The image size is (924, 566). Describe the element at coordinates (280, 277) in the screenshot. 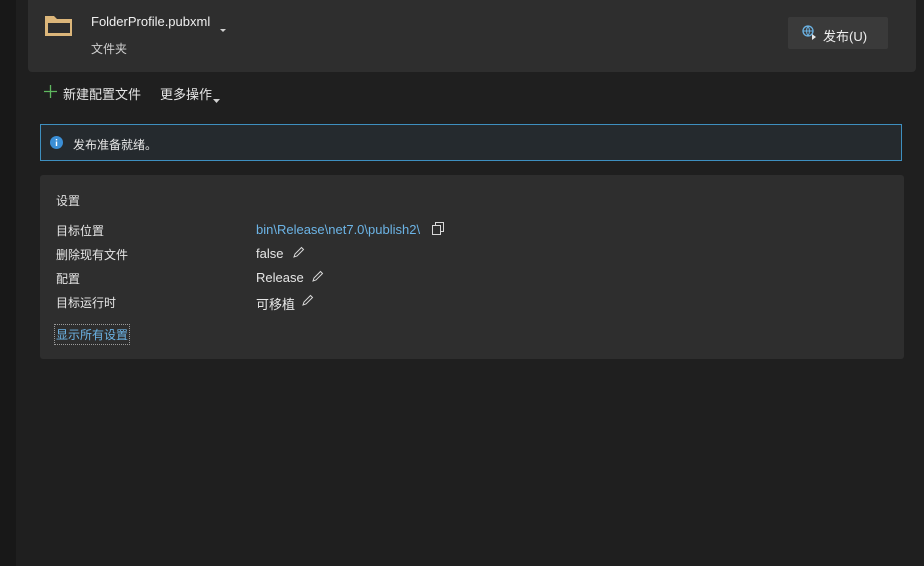

I see `setting-value: Release` at that location.